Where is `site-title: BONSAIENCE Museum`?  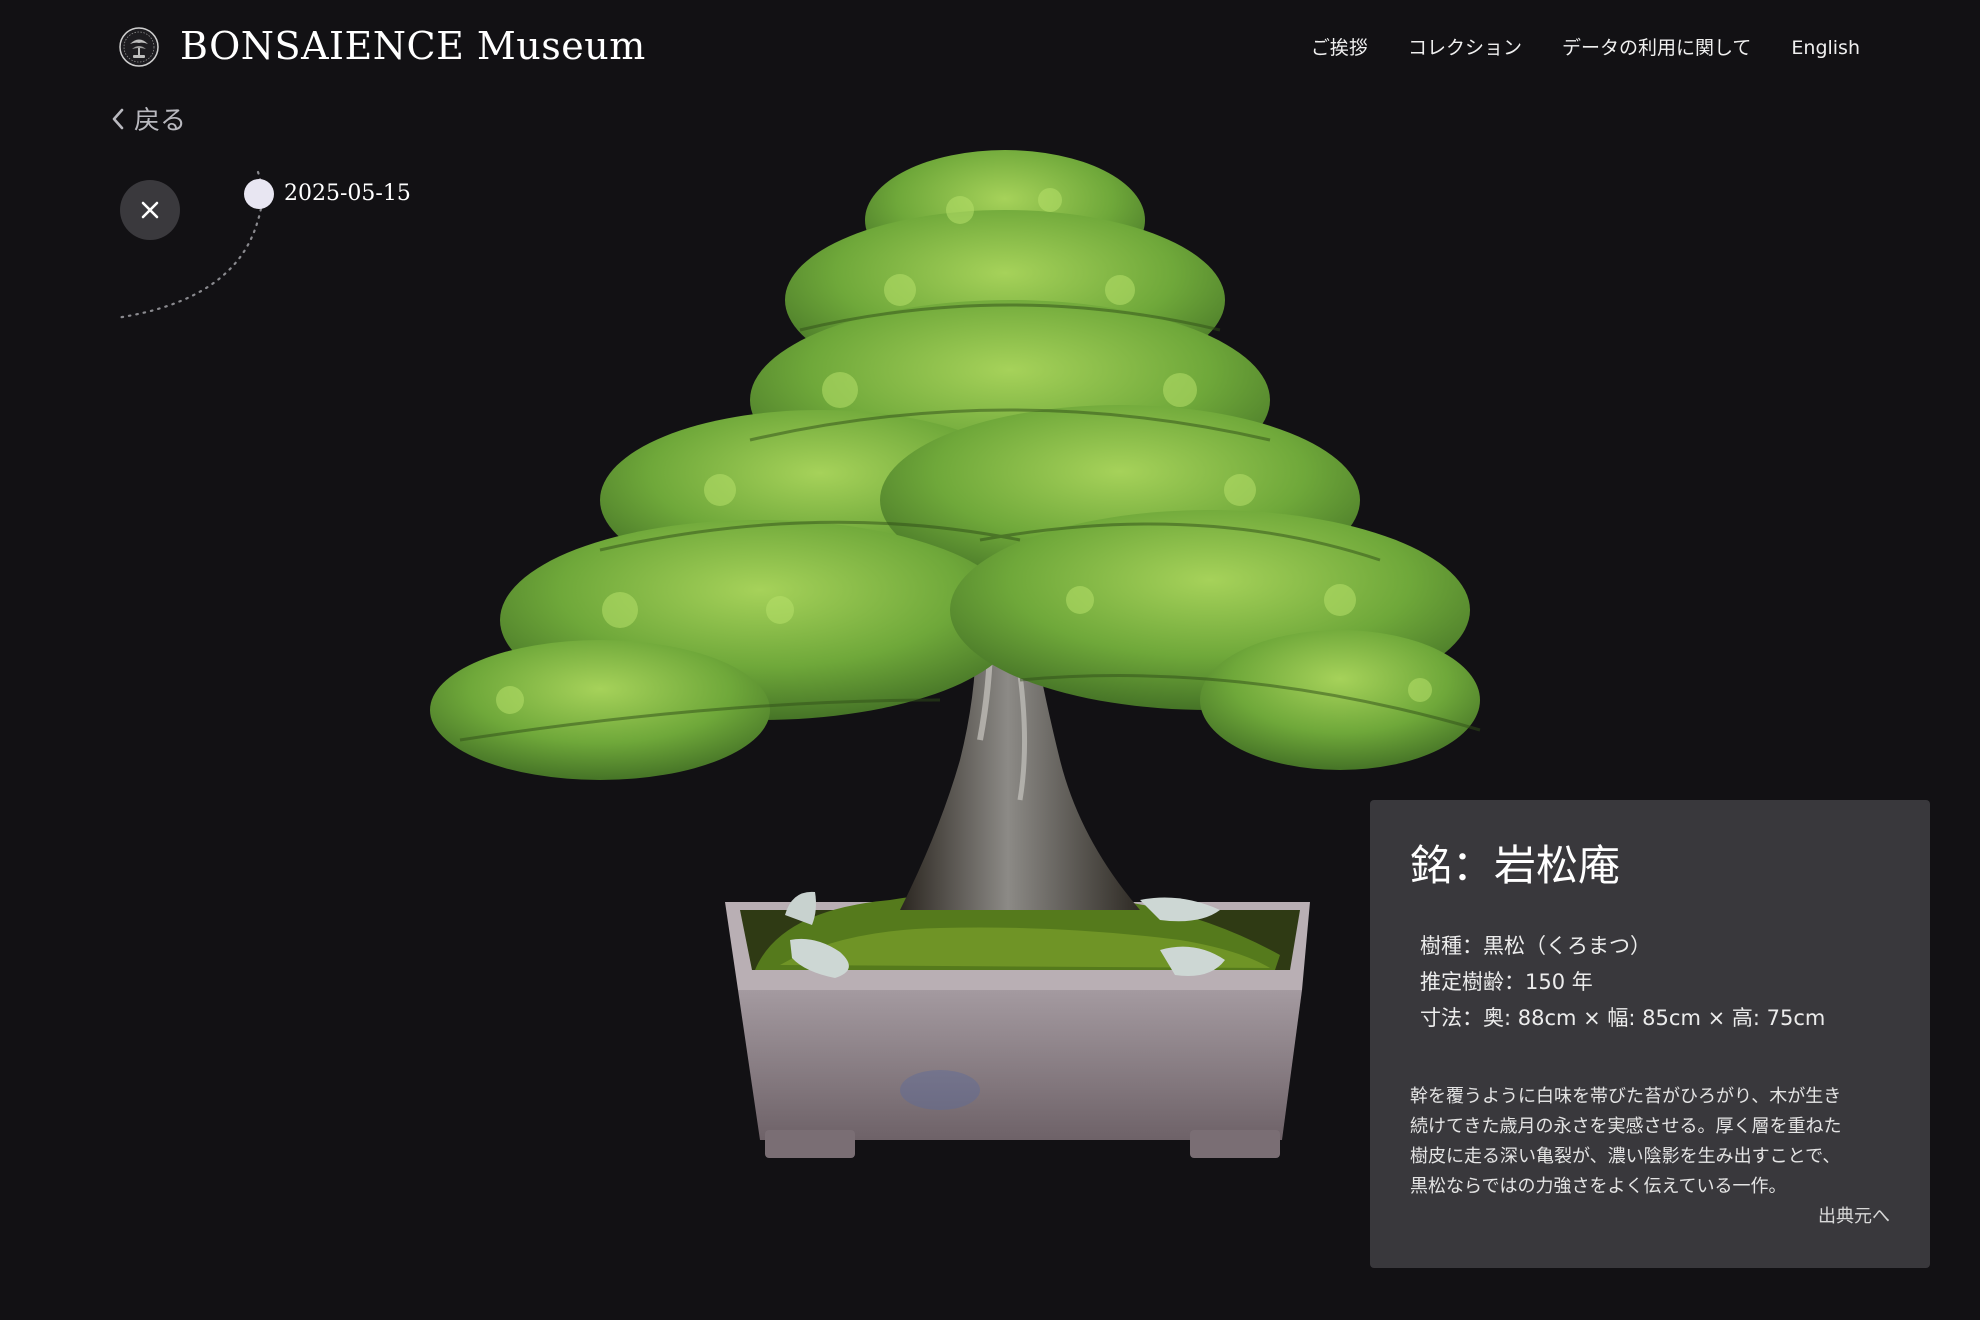 site-title: BONSAIENCE Museum is located at coordinates (413, 46).